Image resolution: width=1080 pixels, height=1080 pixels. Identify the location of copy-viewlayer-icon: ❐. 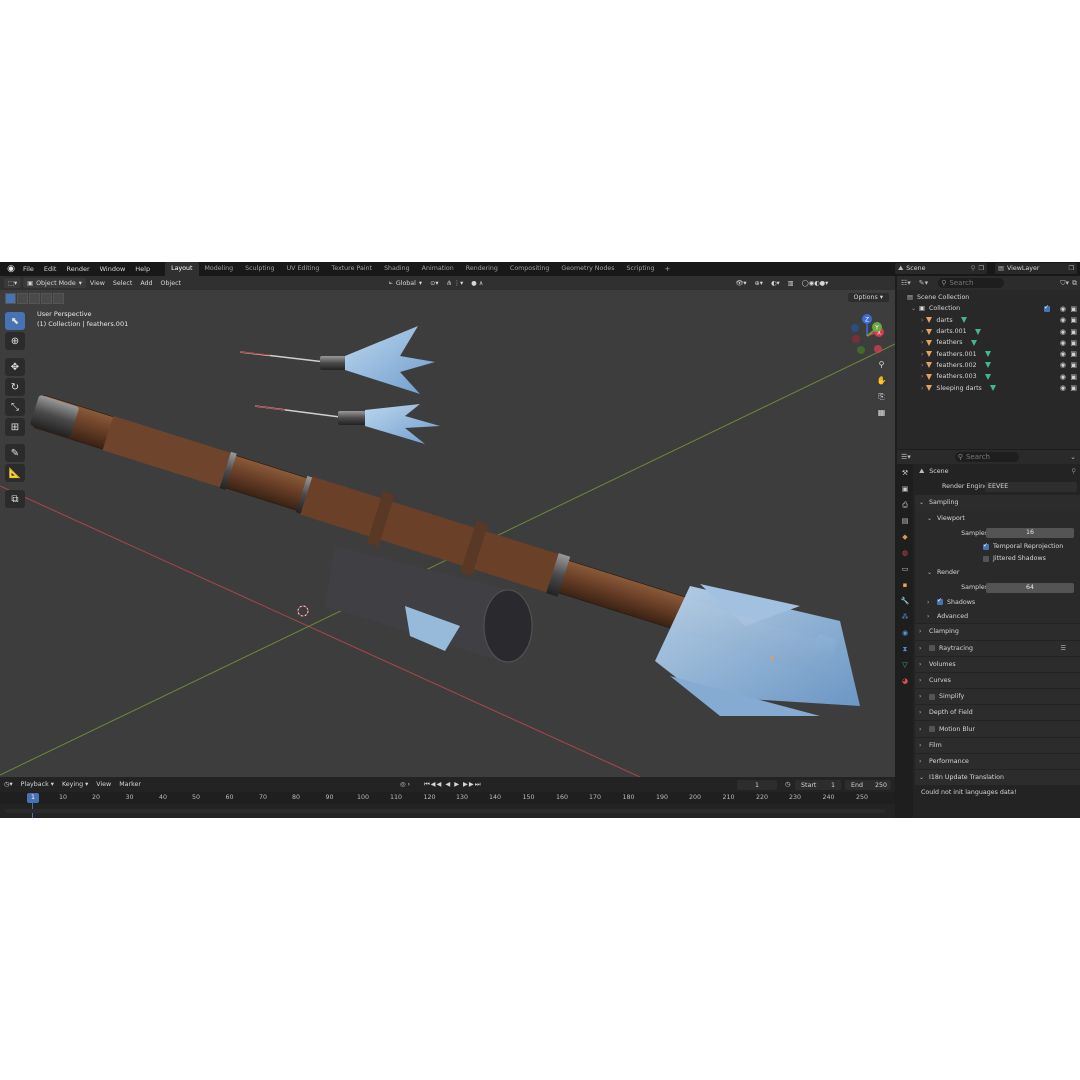
(1071, 268).